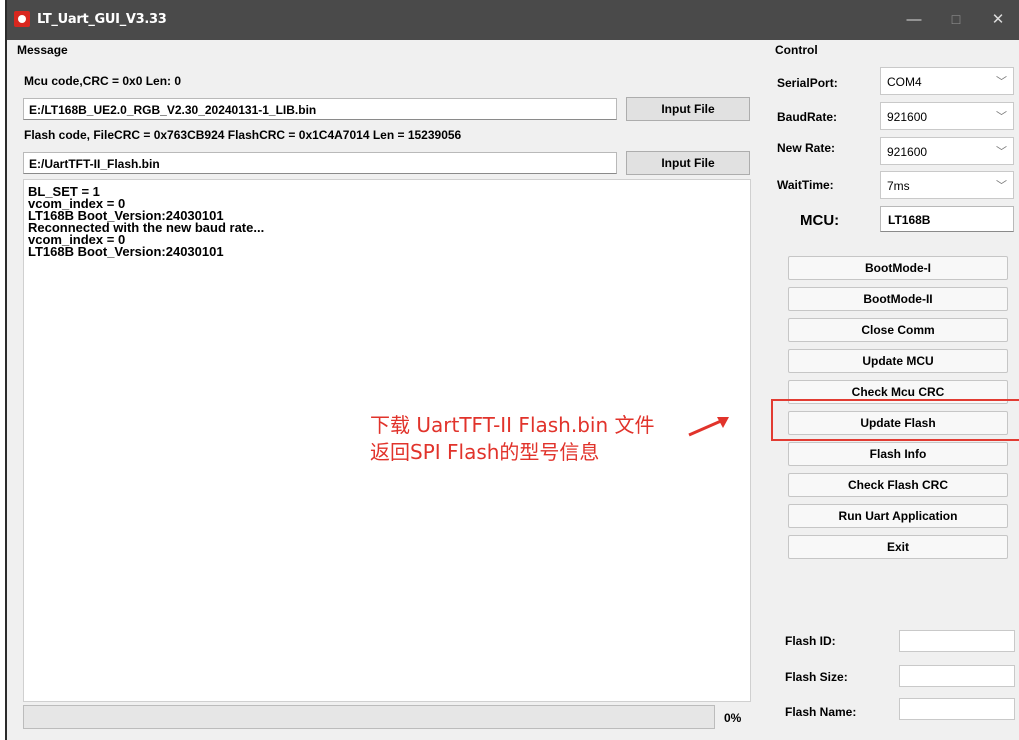 This screenshot has width=1019, height=740. I want to click on serial-port-value: COM4, so click(904, 82).